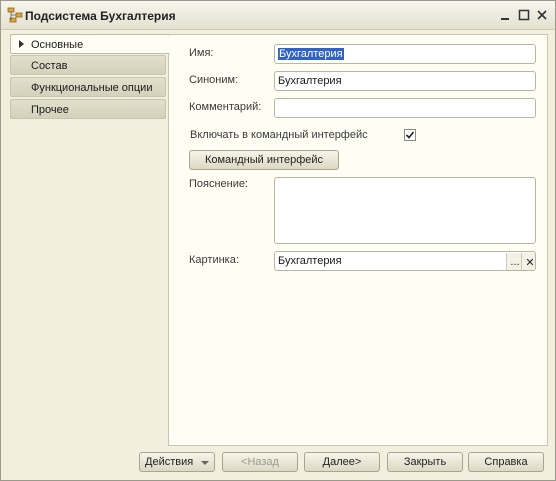  What do you see at coordinates (169, 462) in the screenshot?
I see `actions-button-label: Действия` at bounding box center [169, 462].